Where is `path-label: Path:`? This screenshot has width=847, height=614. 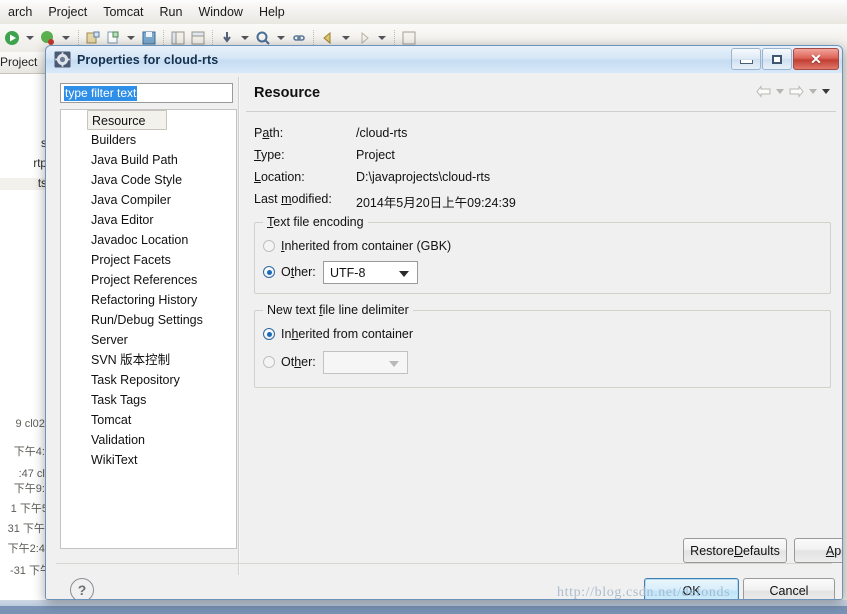
path-label: Path: is located at coordinates (269, 133).